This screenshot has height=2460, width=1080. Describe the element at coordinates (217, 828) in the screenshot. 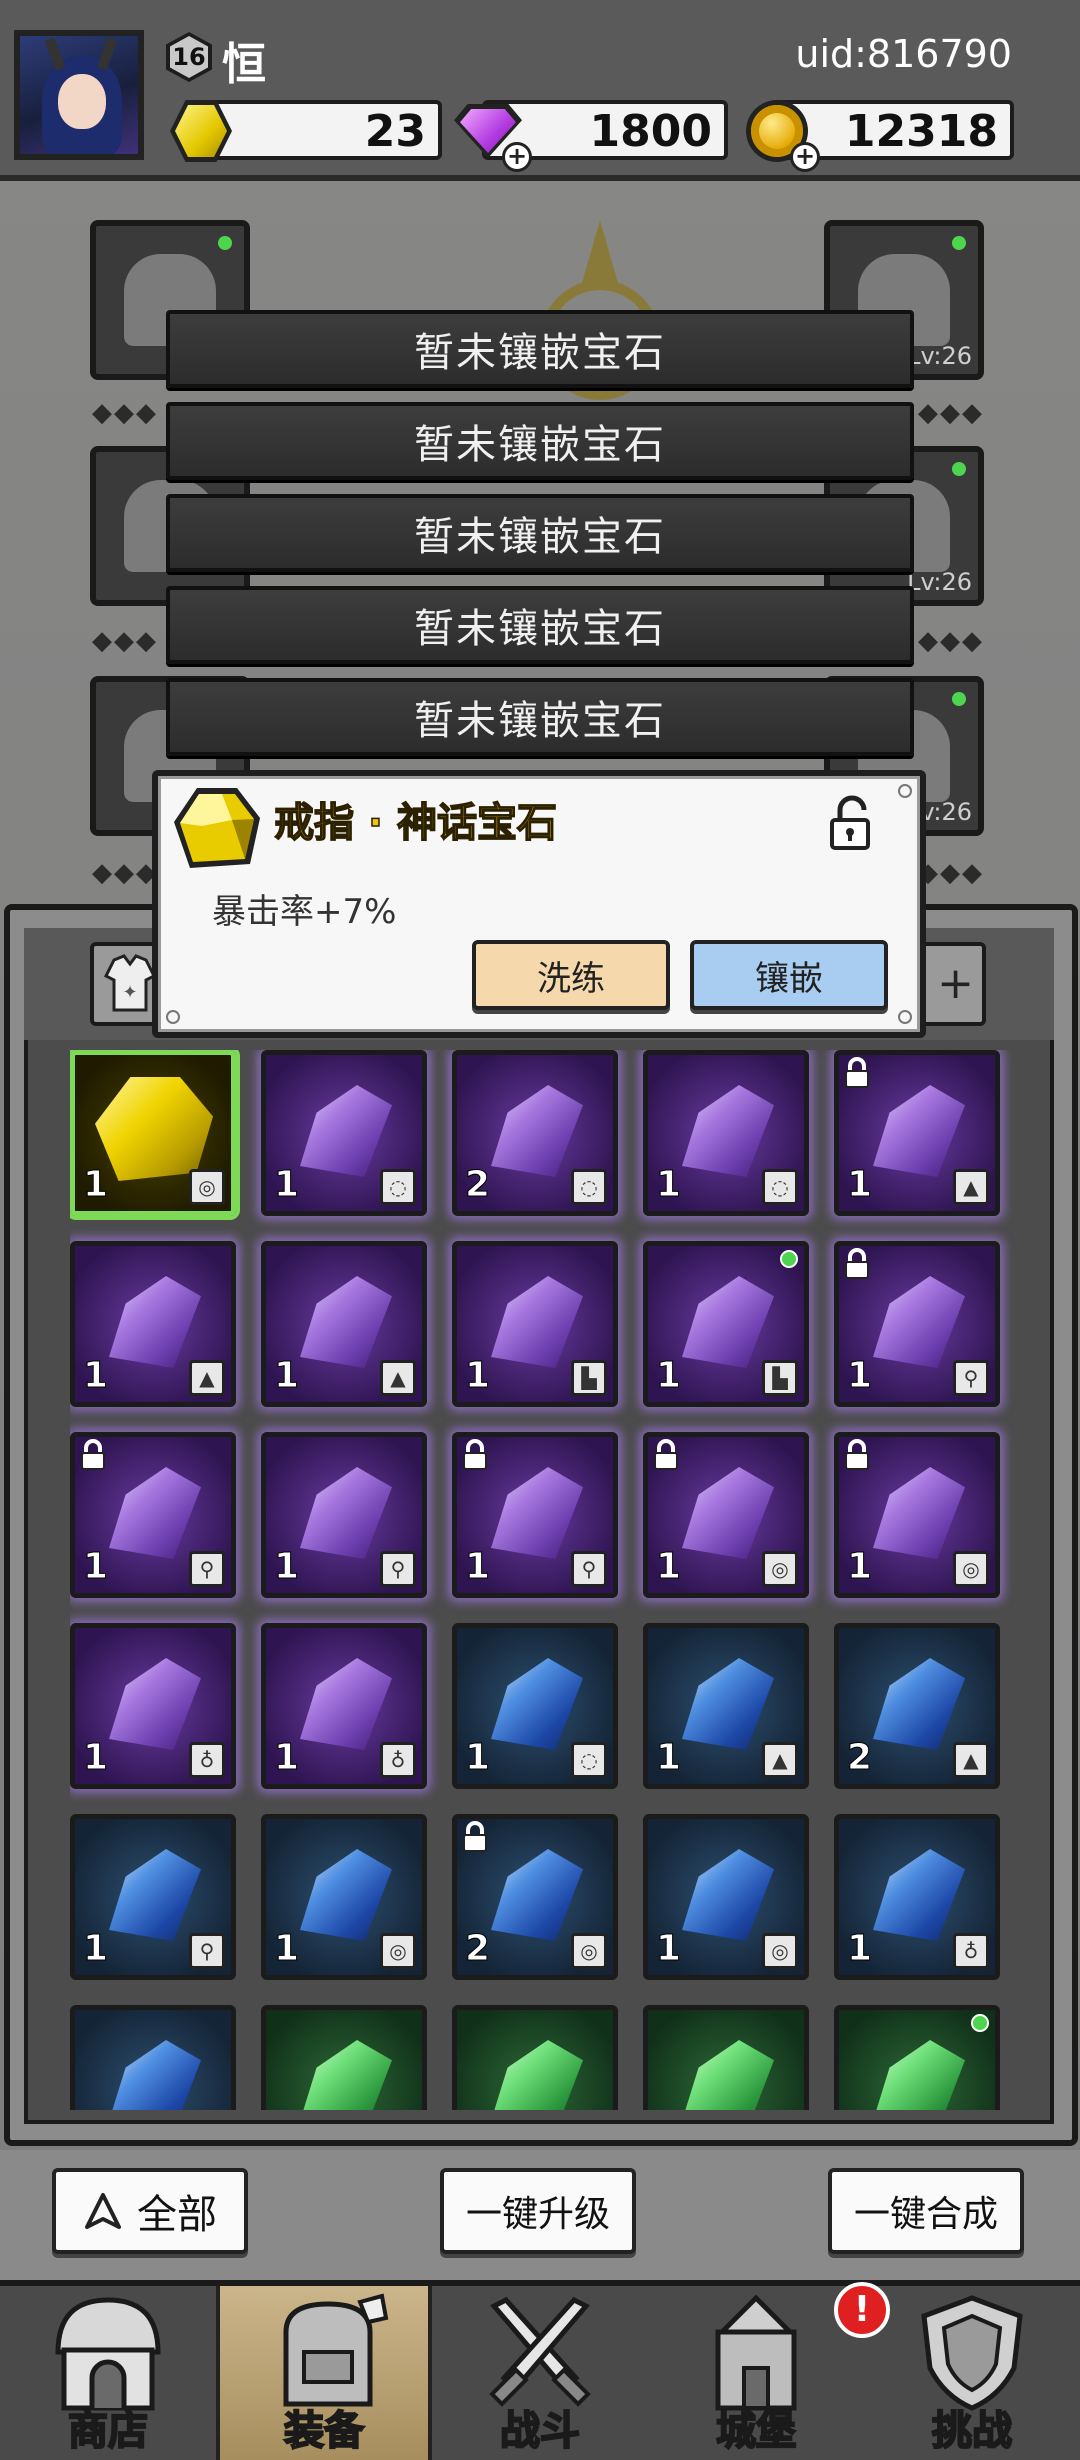

I see `gold-gem-icon` at that location.